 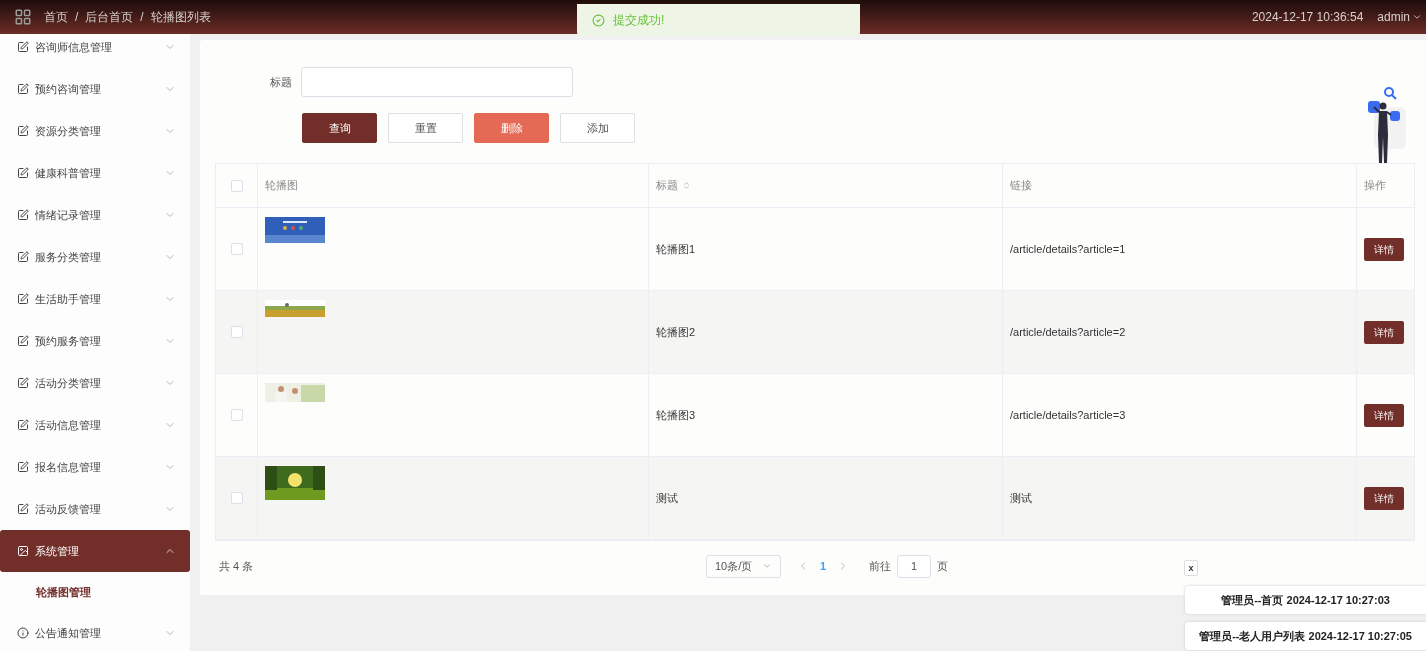 I want to click on sidebar-item: 预约服务管理, so click(x=95, y=341).